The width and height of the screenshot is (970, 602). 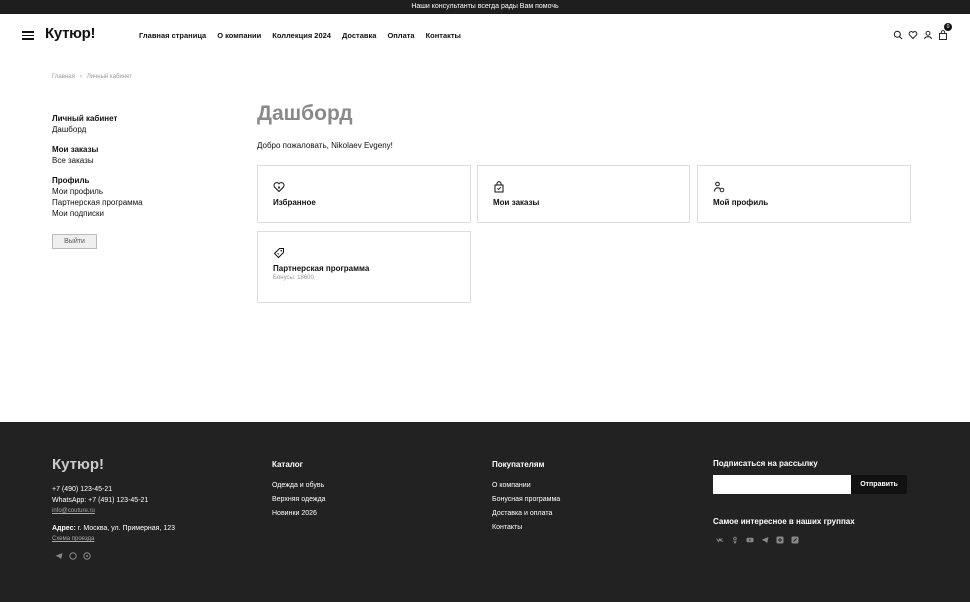 I want to click on nav-about: О компании, so click(x=239, y=35).